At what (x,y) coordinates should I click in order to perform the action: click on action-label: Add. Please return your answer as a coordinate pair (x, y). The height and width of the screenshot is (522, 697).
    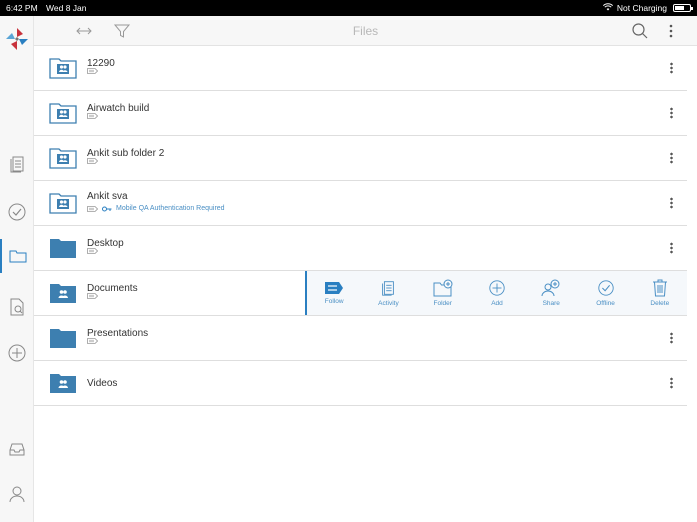
    Looking at the image, I should click on (497, 303).